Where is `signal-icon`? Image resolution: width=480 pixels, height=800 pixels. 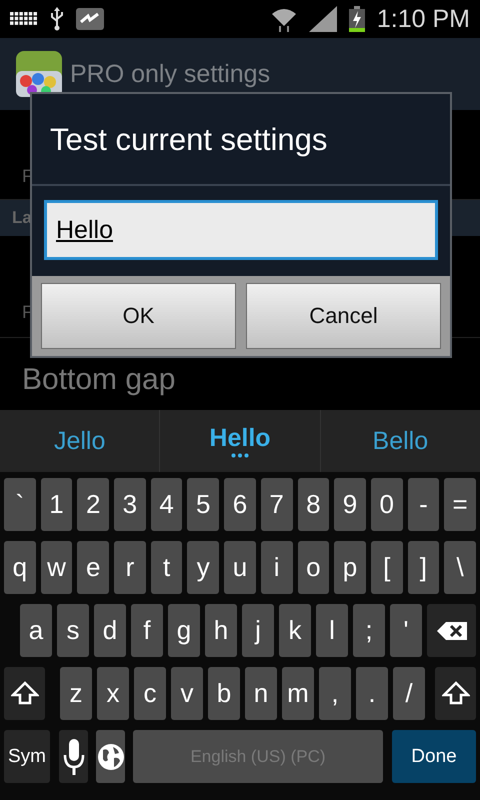 signal-icon is located at coordinates (322, 19).